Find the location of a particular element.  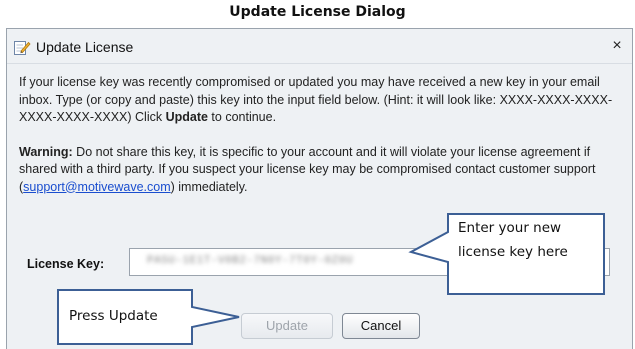

pencil-document-icon is located at coordinates (22, 47).